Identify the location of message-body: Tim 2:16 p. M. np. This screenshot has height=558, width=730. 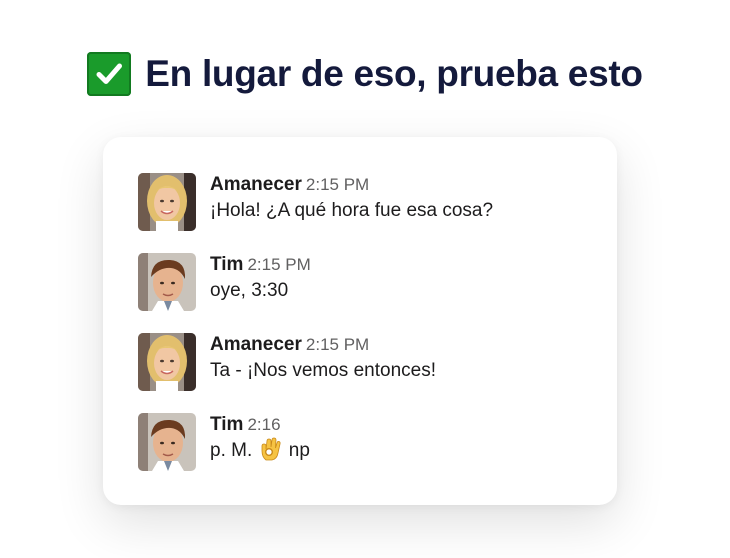
(260, 439).